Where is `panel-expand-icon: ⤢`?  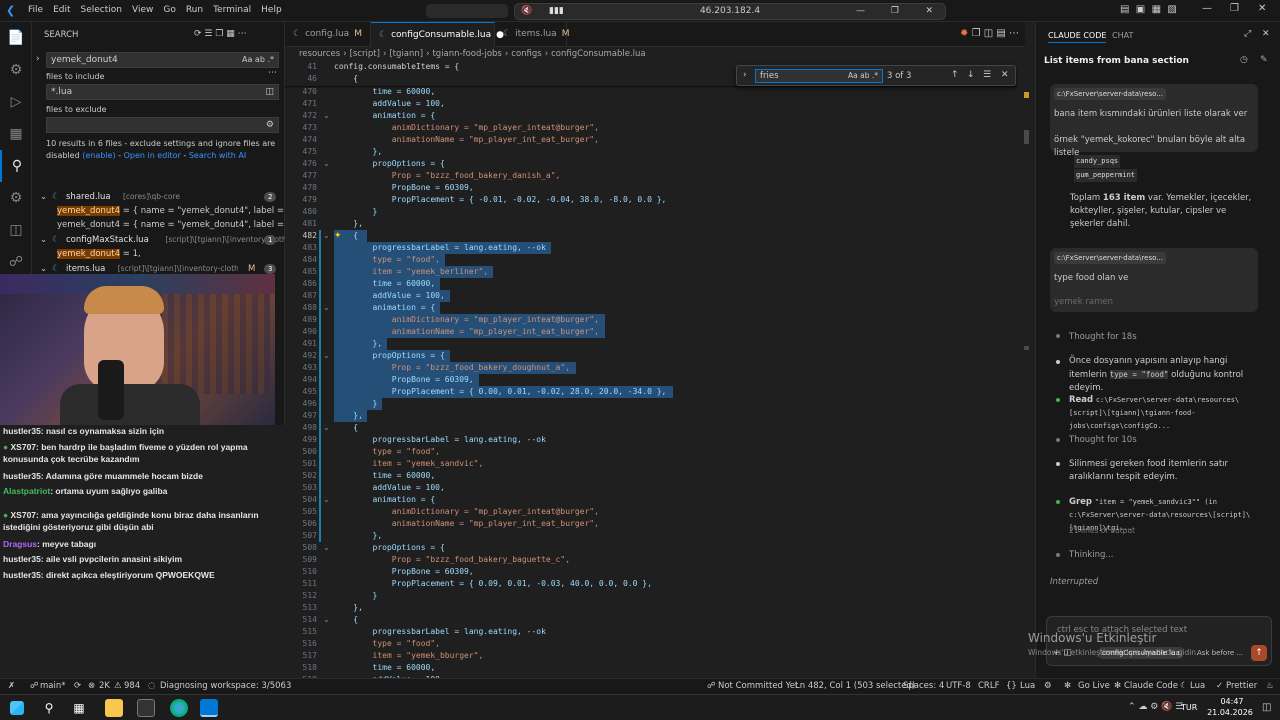
panel-expand-icon: ⤢ is located at coordinates (1247, 34).